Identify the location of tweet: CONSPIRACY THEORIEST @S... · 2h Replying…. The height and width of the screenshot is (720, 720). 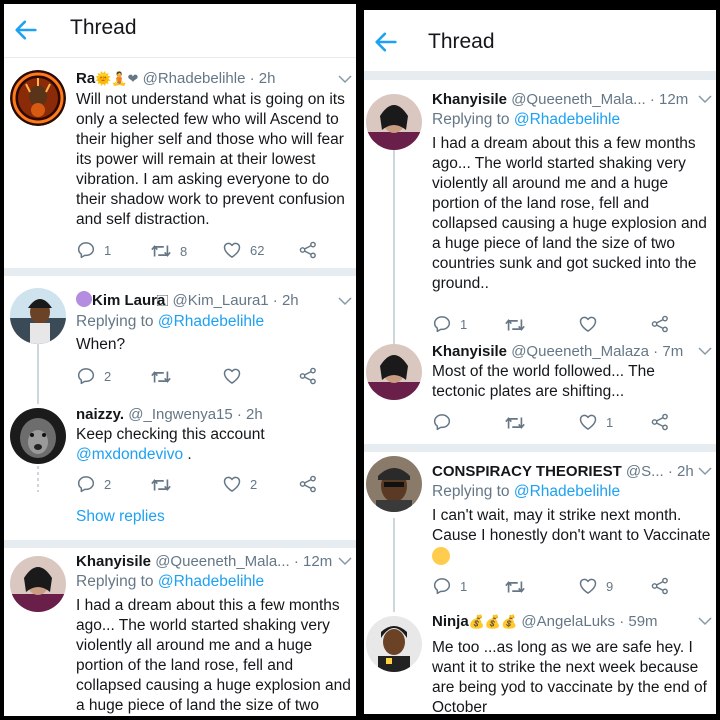
(540, 527).